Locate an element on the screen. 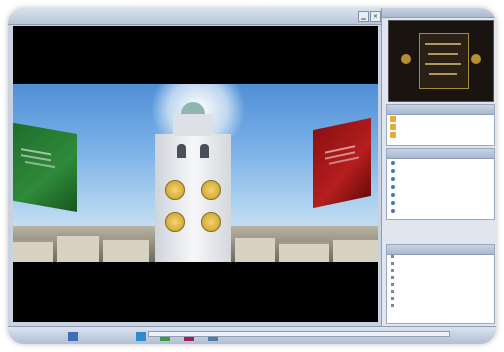 This screenshot has width=504, height=352. playlist-header is located at coordinates (440, 154).